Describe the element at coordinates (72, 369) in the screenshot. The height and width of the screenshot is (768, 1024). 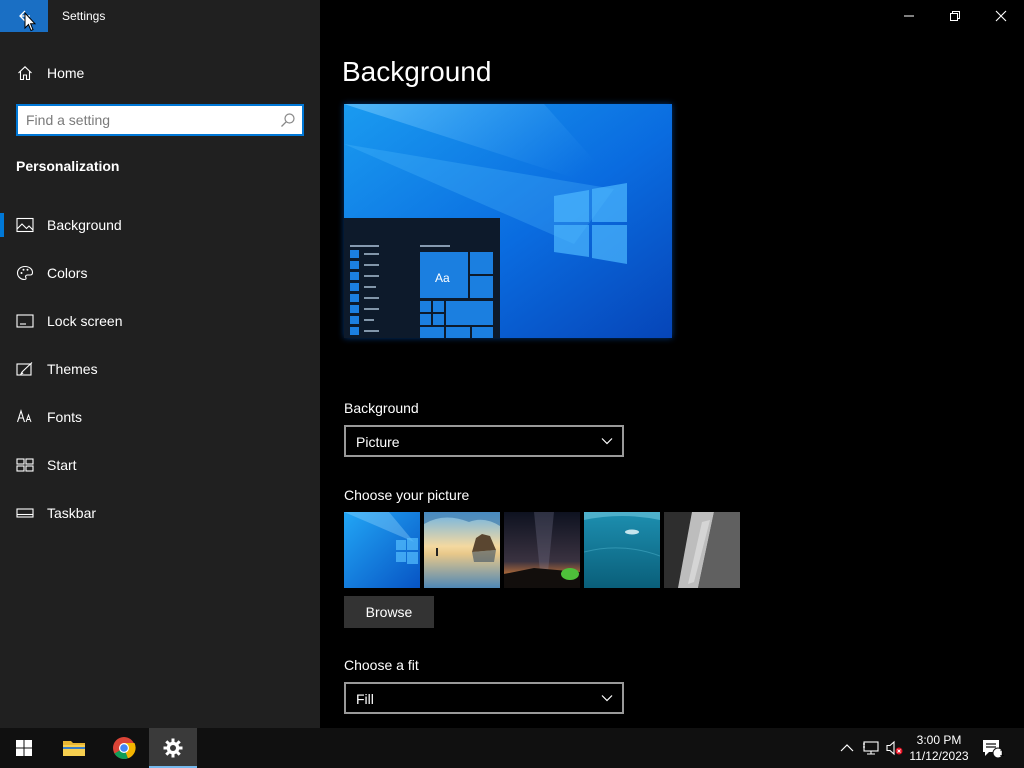
I see `sidebar-item-label: Themes` at that location.